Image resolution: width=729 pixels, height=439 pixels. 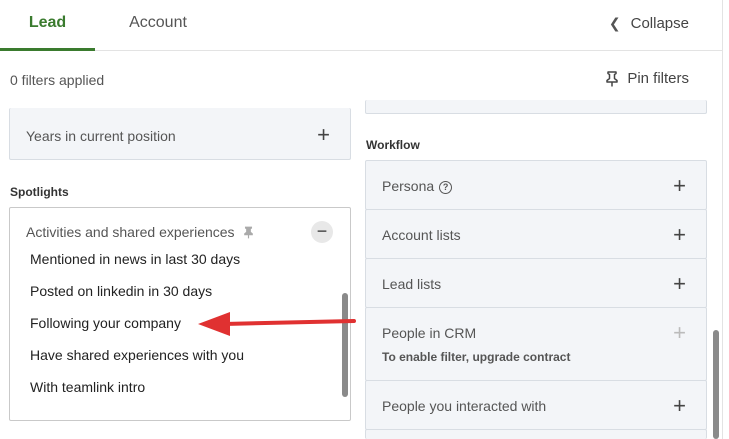 I want to click on filter-next-partial, so click(x=536, y=434).